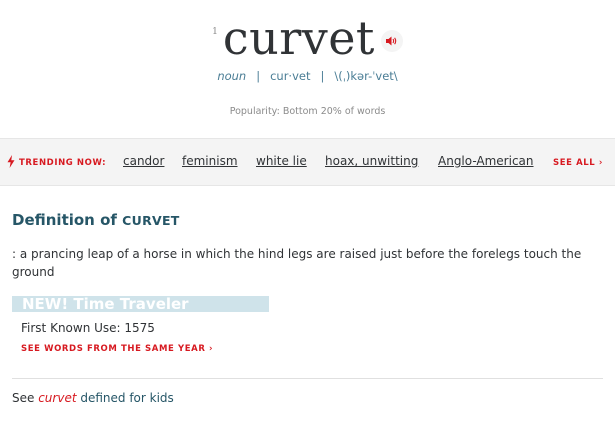 This screenshot has height=423, width=615. I want to click on headword: curvet, so click(298, 38).